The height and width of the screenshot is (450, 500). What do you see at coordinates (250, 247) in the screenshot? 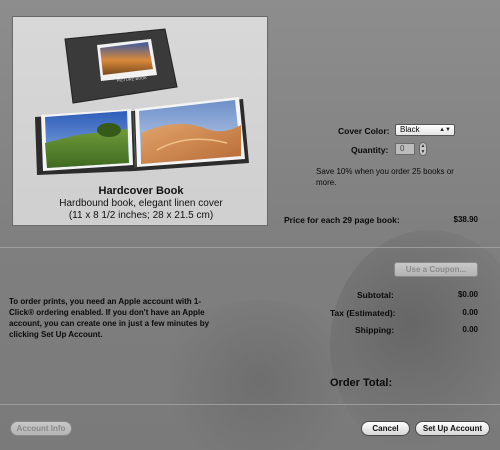
I see `section-divider` at bounding box center [250, 247].